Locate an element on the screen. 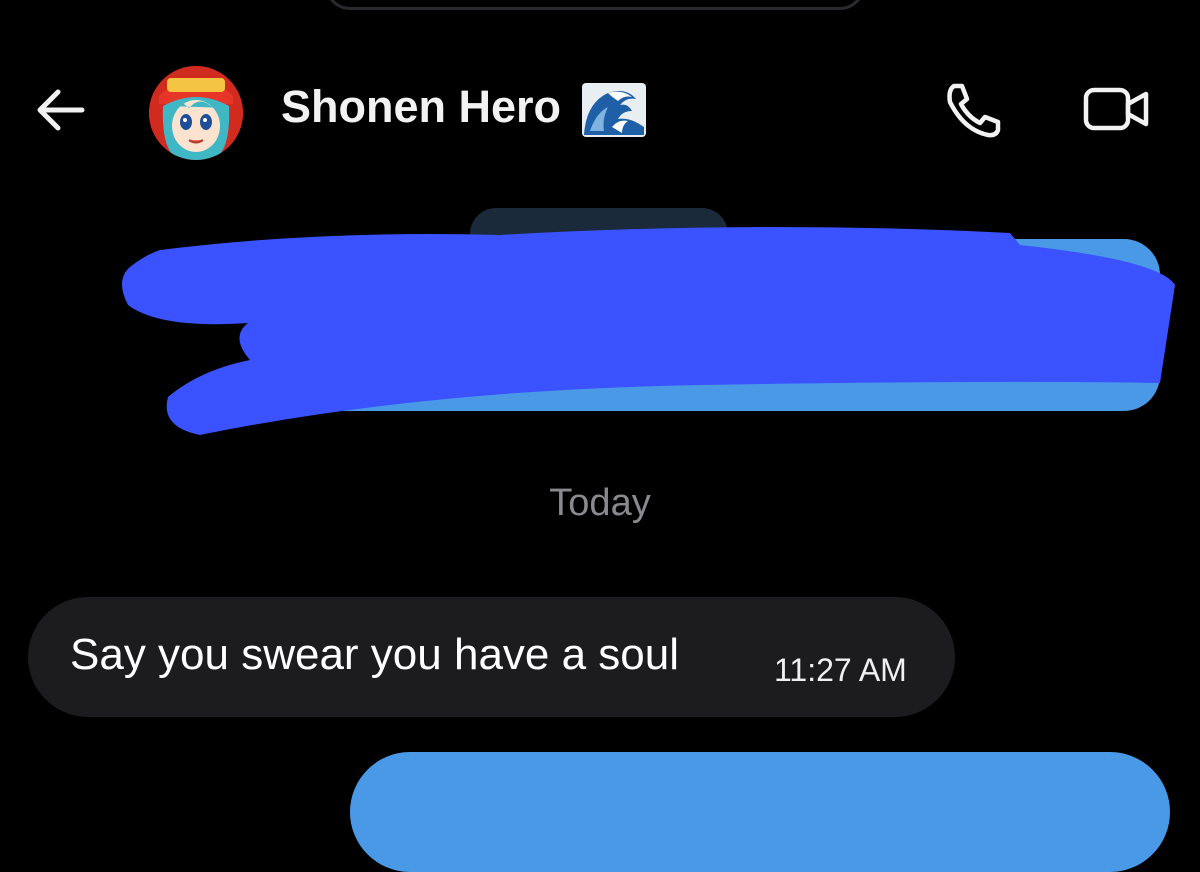 The height and width of the screenshot is (872, 1200). avatar-image is located at coordinates (196, 113).